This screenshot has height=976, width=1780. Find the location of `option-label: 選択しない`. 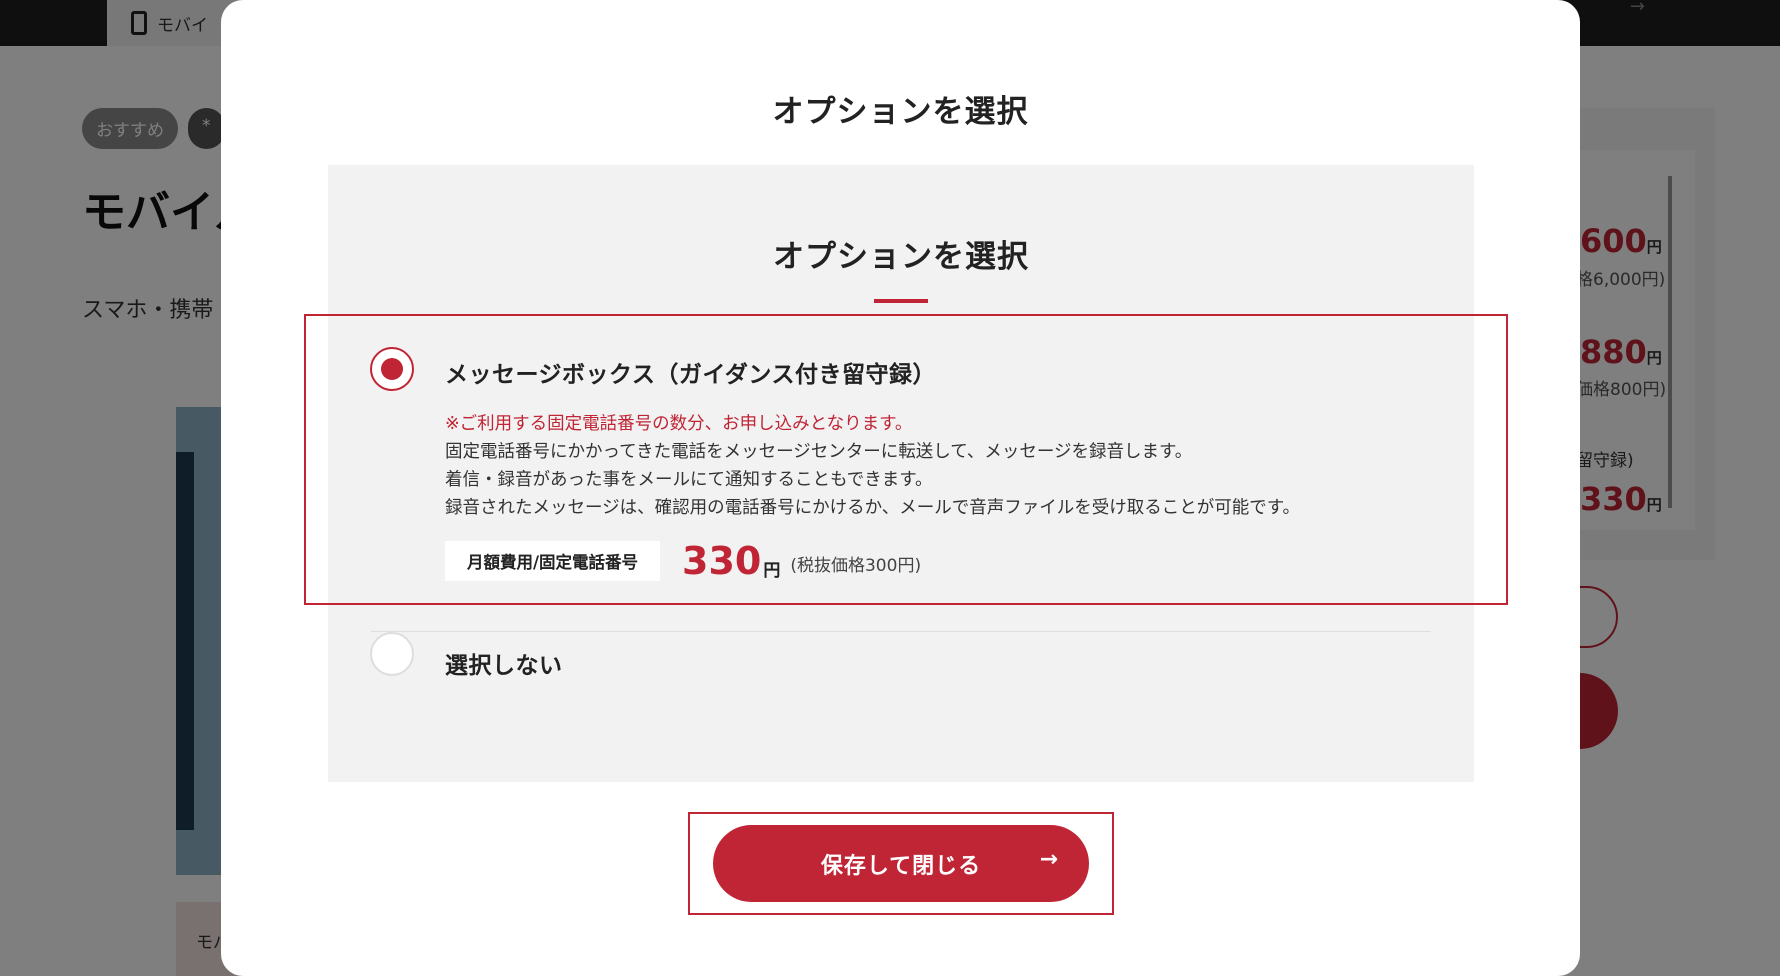

option-label: 選択しない is located at coordinates (504, 663).